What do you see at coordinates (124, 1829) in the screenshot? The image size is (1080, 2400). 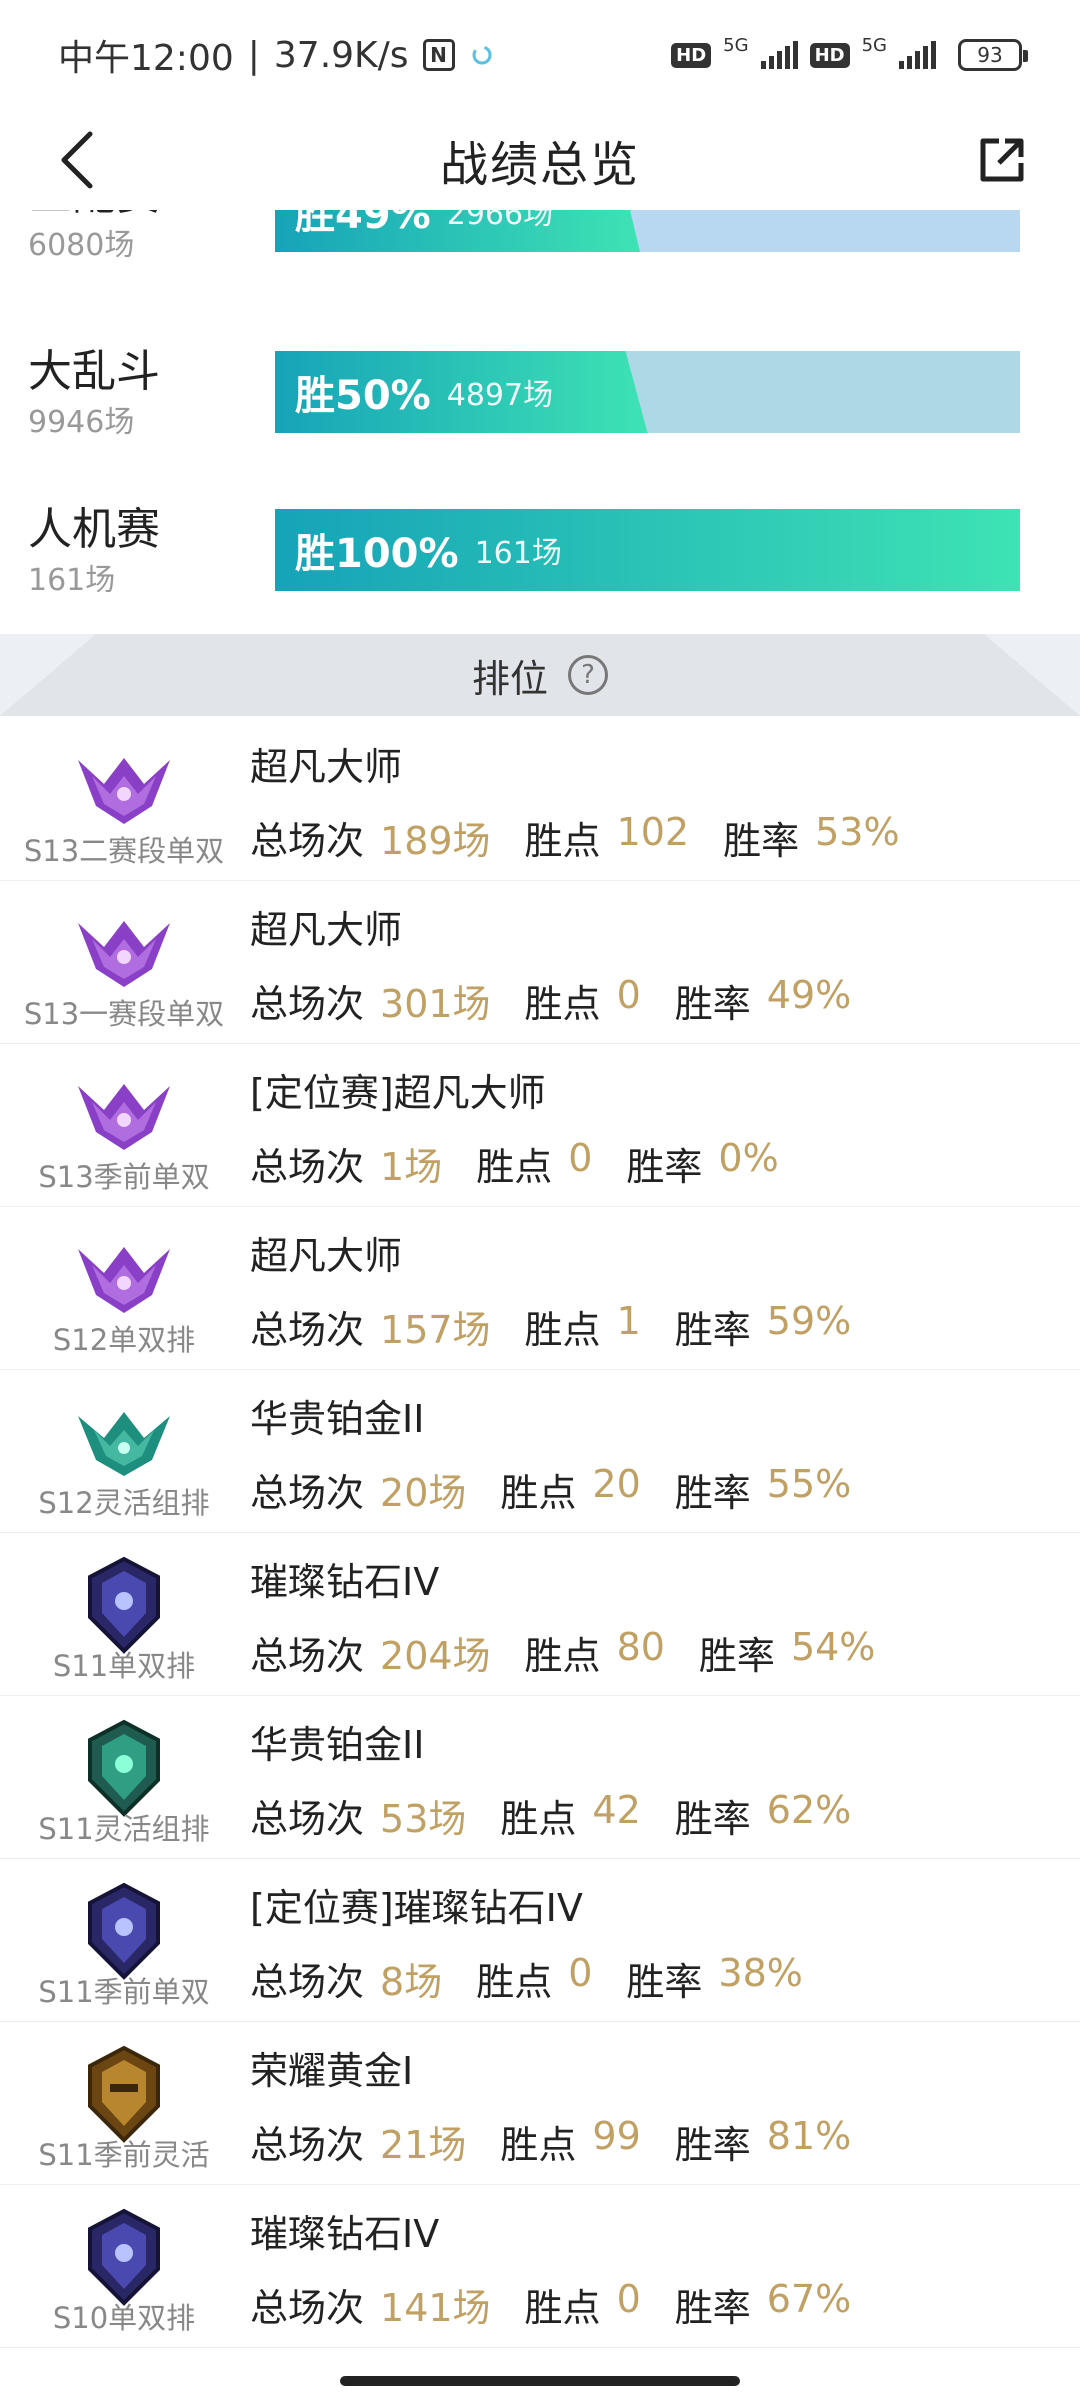 I see `rank-season: S11灵活组排` at bounding box center [124, 1829].